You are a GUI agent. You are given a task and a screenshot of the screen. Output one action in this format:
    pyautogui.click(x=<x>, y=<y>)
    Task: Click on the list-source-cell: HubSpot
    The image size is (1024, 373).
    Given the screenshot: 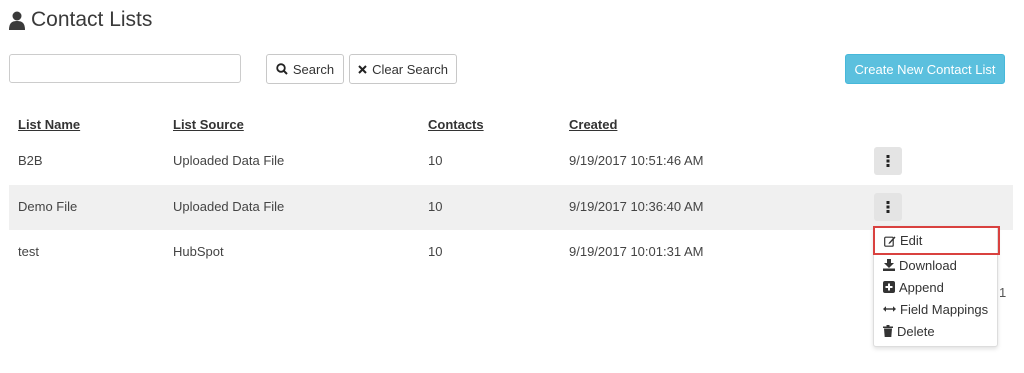 What is the action you would take?
    pyautogui.click(x=198, y=251)
    